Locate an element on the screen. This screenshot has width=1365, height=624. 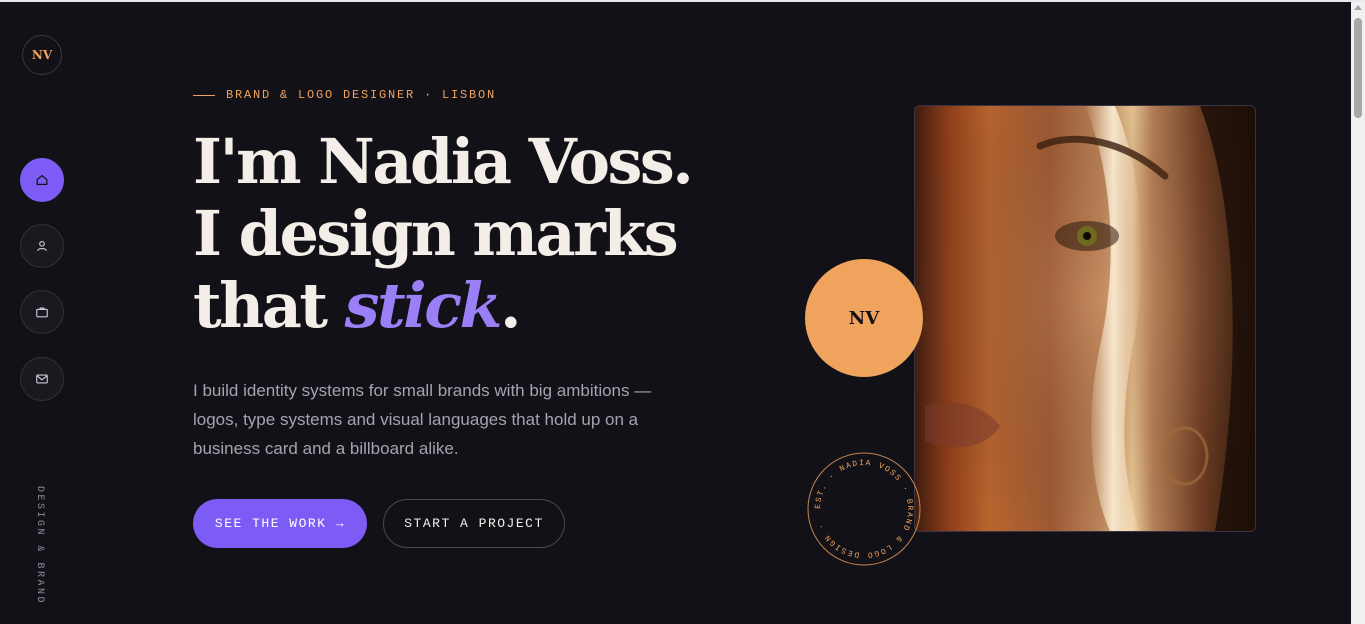
headline-accent-word: stick is located at coordinates (423, 305).